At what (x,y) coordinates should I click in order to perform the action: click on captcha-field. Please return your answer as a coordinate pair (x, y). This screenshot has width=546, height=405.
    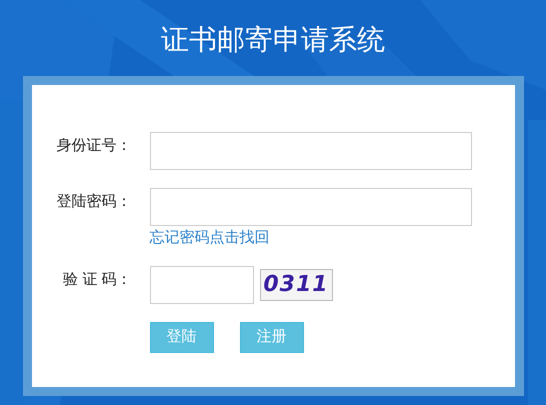
    Looking at the image, I should click on (202, 285).